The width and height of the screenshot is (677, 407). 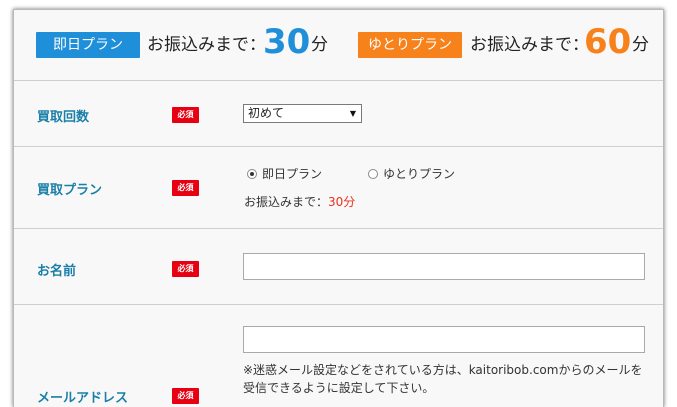 What do you see at coordinates (292, 174) in the screenshot?
I see `plan-radio-sameday-label: 即日プラン` at bounding box center [292, 174].